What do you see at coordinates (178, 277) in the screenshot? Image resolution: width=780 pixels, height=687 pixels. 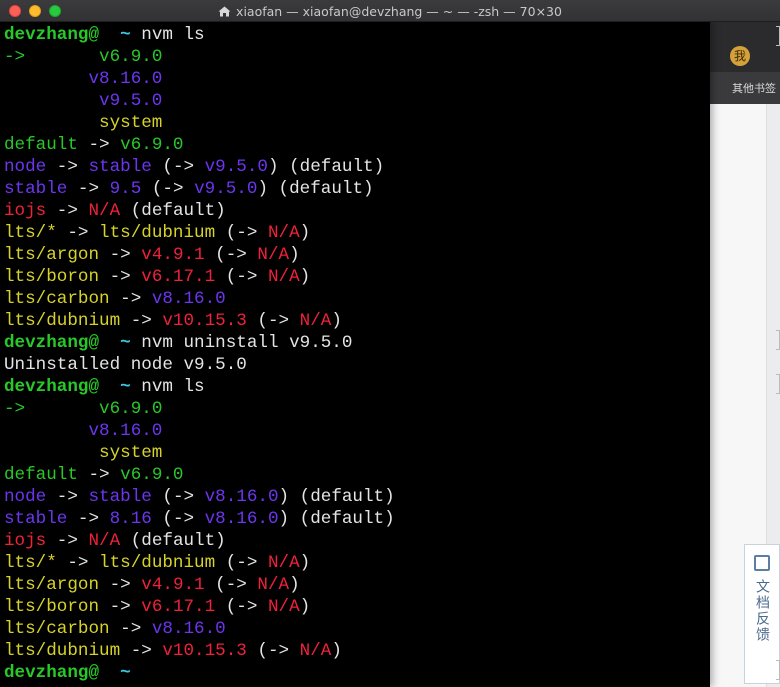 I see `terminal-text-segment: v6.17.1` at bounding box center [178, 277].